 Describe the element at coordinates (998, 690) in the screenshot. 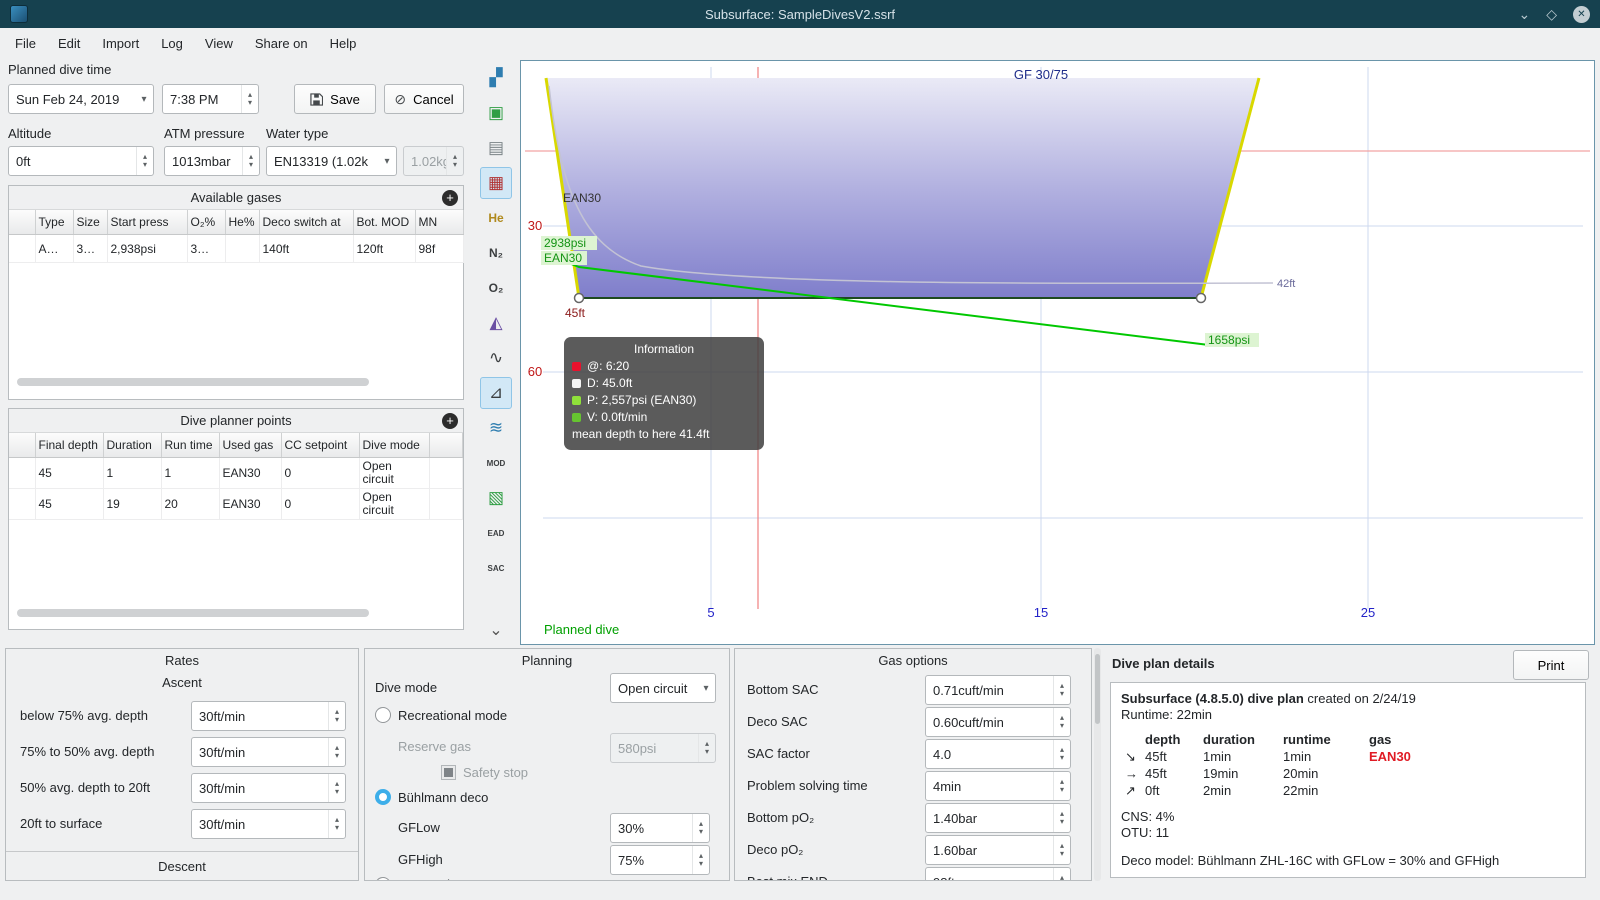

I see `bottom-sac-spinner: 0.71cuft/min` at that location.